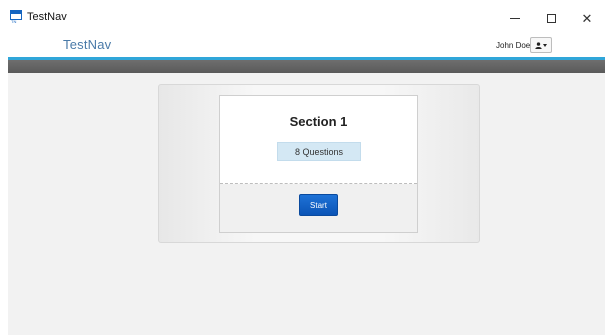 This screenshot has width=605, height=335. What do you see at coordinates (318, 139) in the screenshot?
I see `section-card-header: Section 1 8 Questions` at bounding box center [318, 139].